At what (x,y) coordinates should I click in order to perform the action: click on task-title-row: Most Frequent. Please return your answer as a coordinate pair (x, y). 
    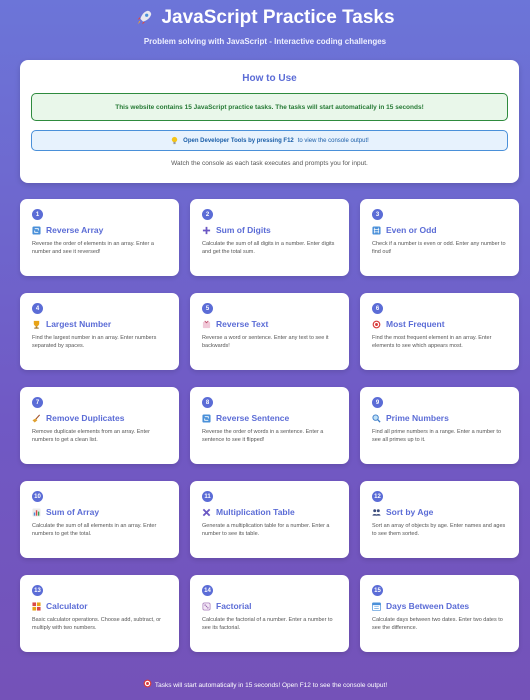
    Looking at the image, I should click on (439, 324).